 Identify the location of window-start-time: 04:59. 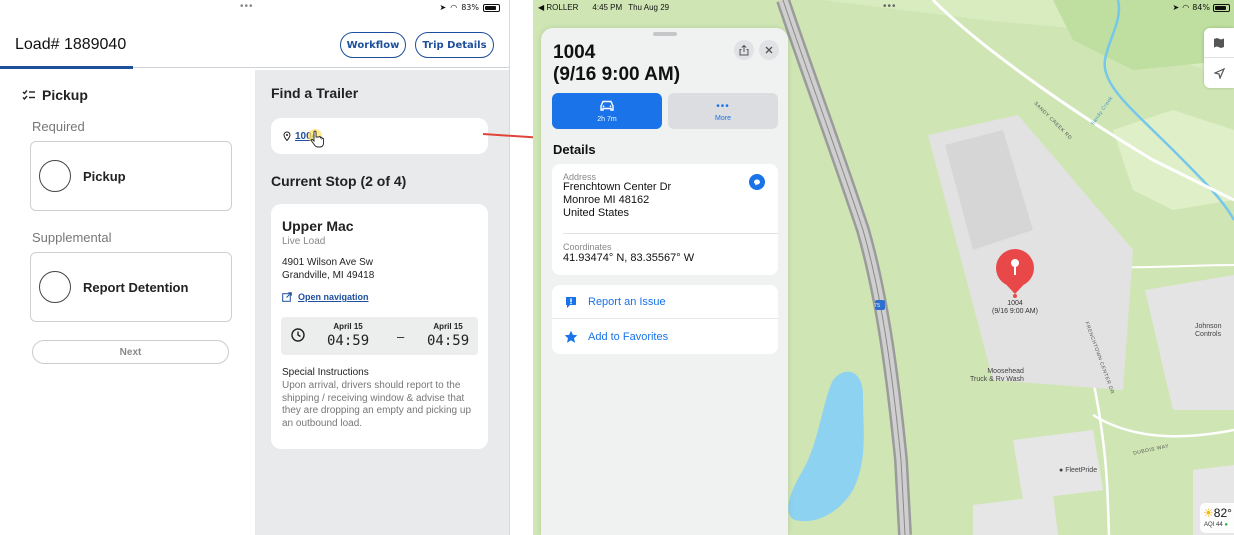
(348, 341).